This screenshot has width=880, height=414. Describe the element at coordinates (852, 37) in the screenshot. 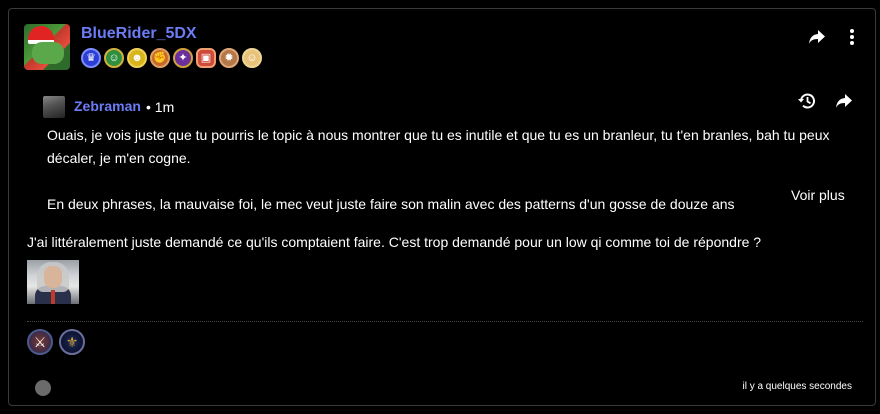

I see `more-options-icon` at that location.